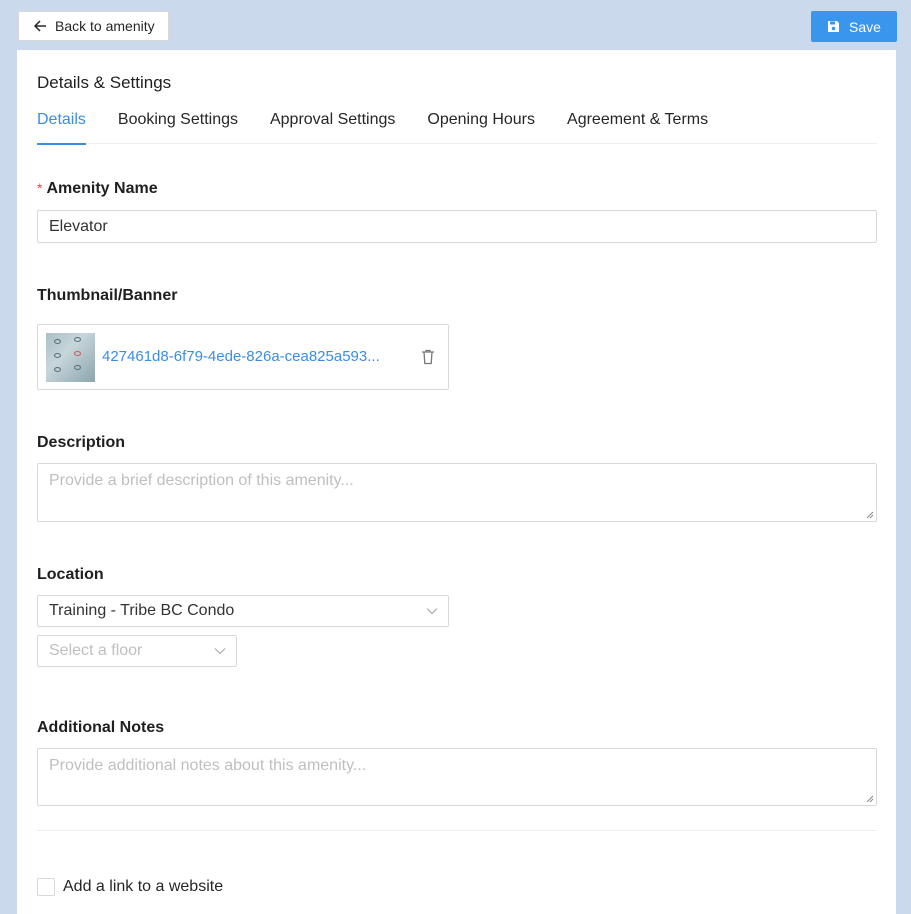 The height and width of the screenshot is (914, 911). I want to click on tab-details: Details, so click(61, 127).